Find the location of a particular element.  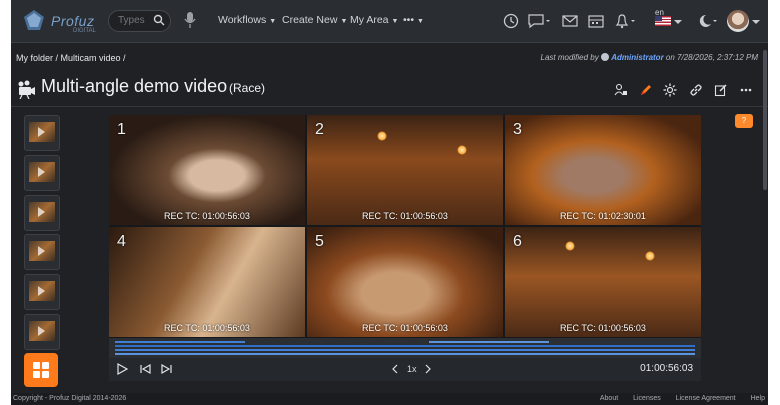

settings-icon is located at coordinates (670, 90).